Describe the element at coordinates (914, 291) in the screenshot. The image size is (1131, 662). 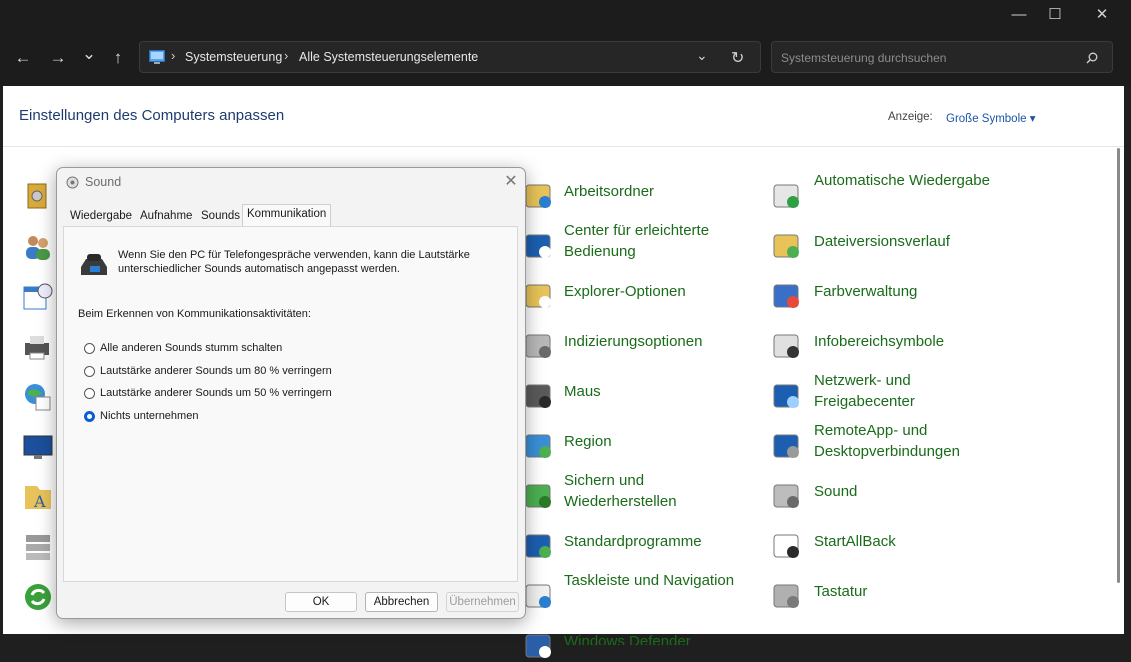
I see `cp-item-label: Farbverwaltung` at that location.